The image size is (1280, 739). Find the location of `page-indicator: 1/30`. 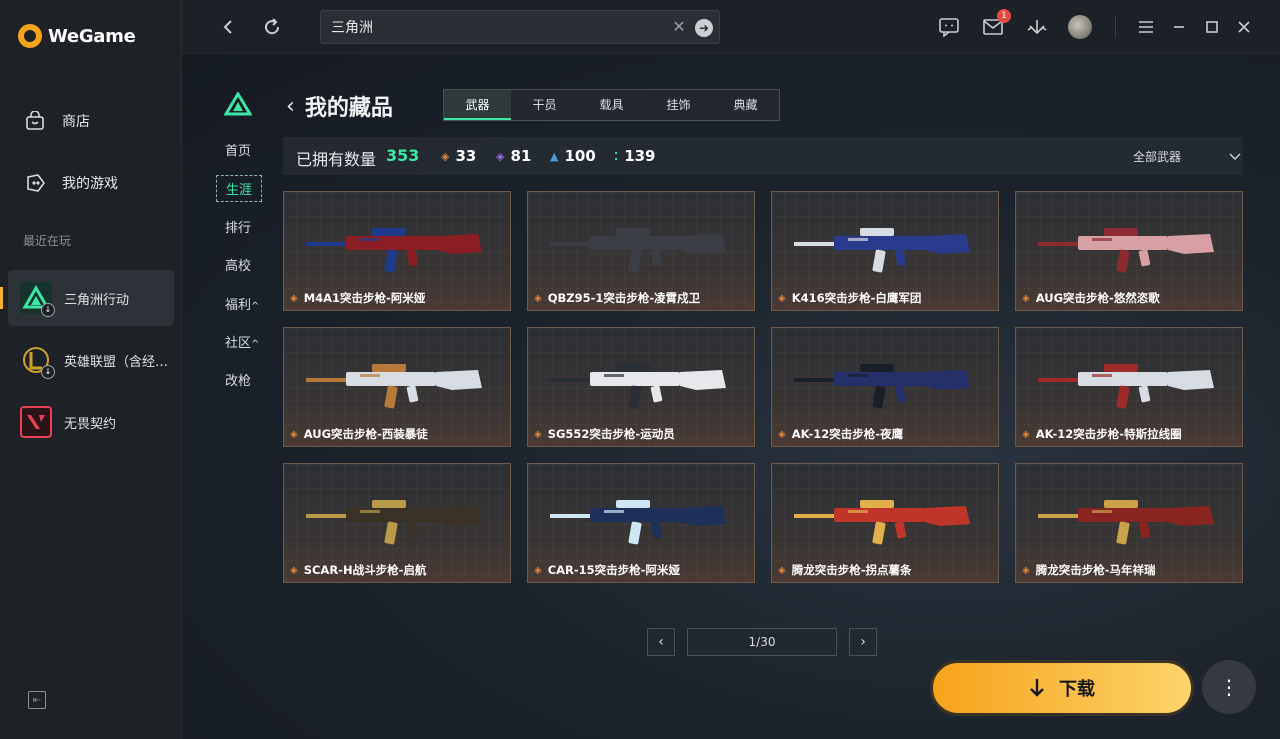

page-indicator: 1/30 is located at coordinates (762, 642).